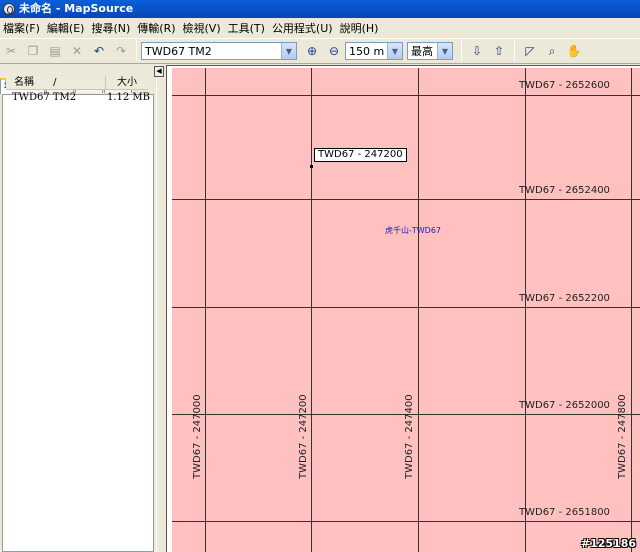  Describe the element at coordinates (77, 51) in the screenshot. I see `delete-icon: ✕` at that location.